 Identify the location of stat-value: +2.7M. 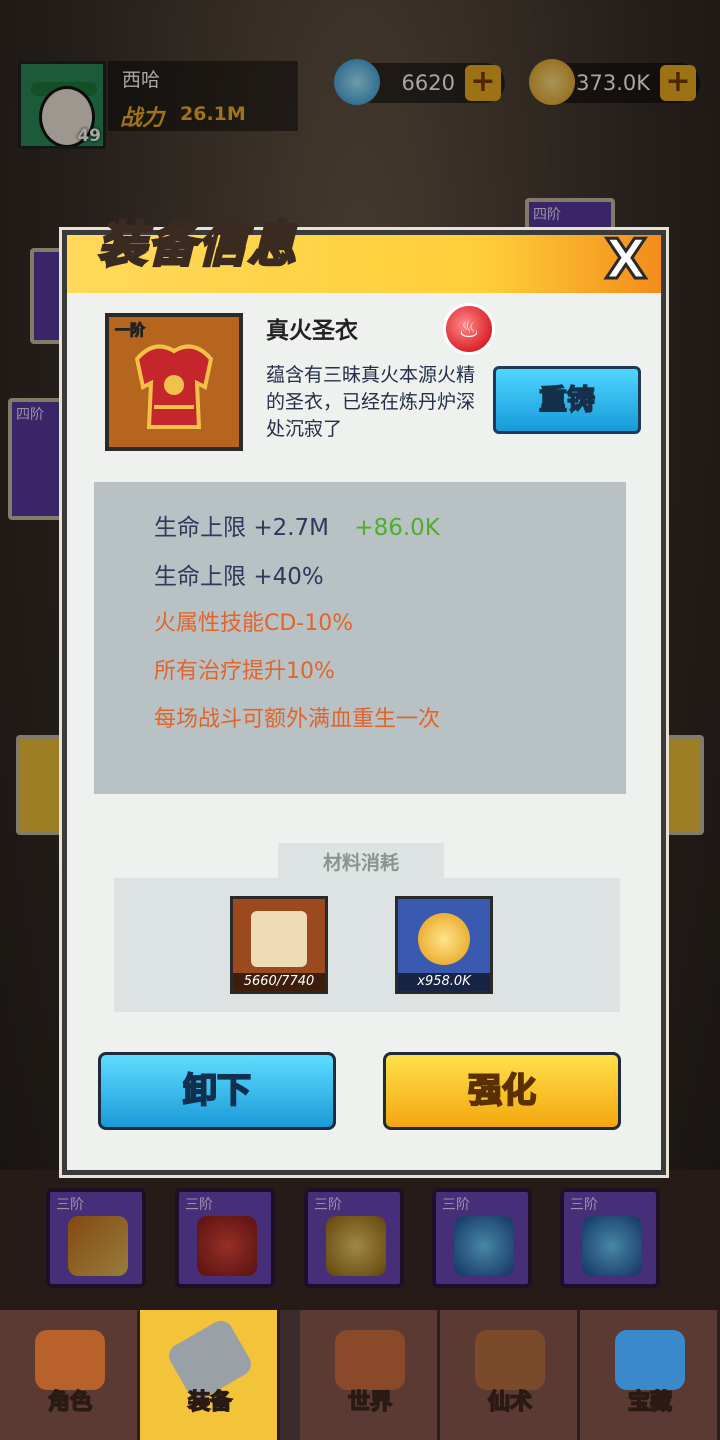
(291, 528).